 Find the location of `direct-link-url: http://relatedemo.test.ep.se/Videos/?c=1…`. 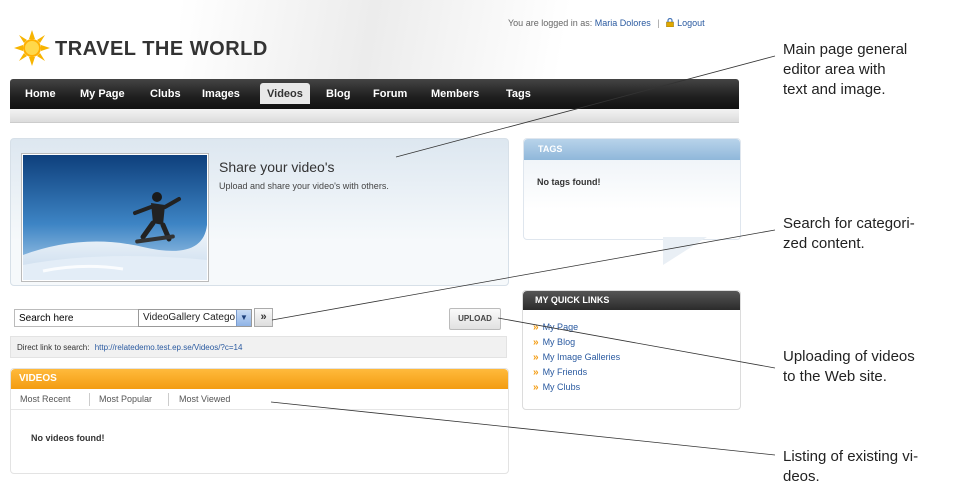

direct-link-url: http://relatedemo.test.ep.se/Videos/?c=1… is located at coordinates (169, 347).